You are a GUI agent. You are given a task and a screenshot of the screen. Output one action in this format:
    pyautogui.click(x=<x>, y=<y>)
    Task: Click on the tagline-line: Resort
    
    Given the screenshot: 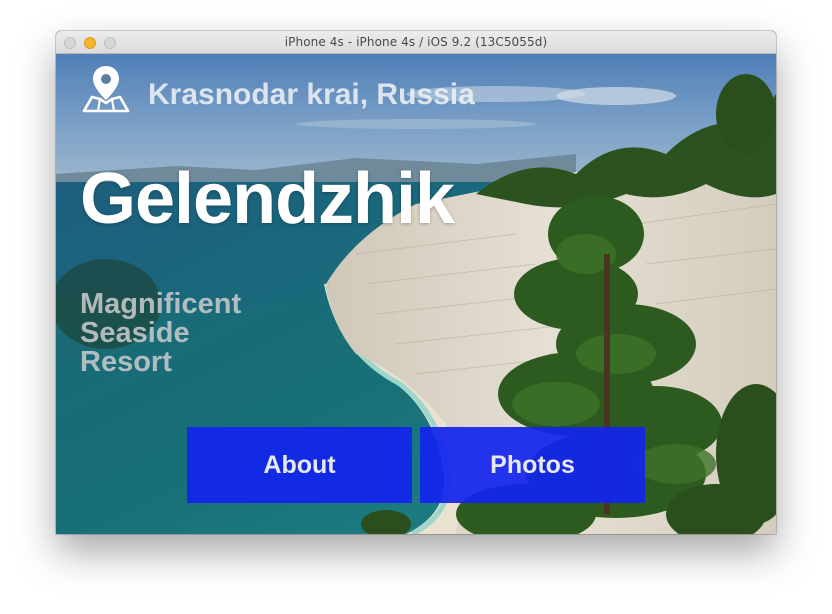 What is the action you would take?
    pyautogui.click(x=126, y=362)
    